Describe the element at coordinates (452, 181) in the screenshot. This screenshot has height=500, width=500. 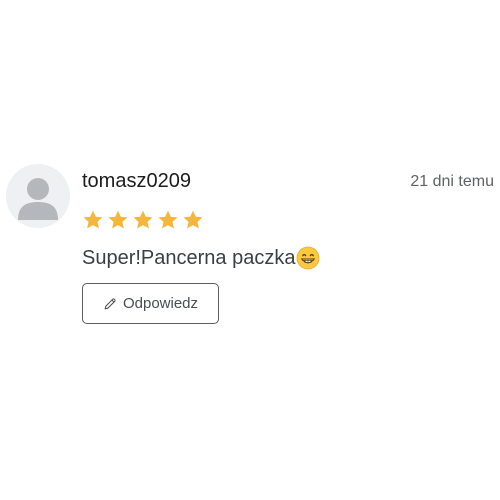
I see `review-date: 21 dni temu` at that location.